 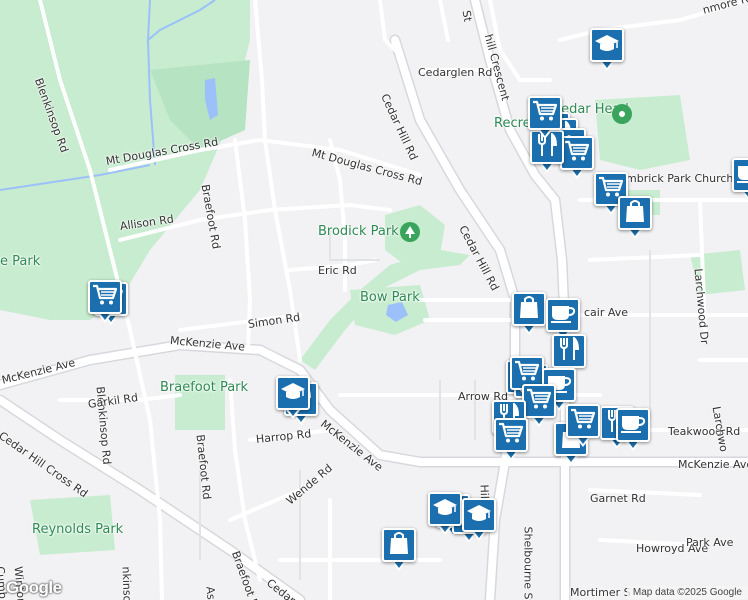 What do you see at coordinates (606, 312) in the screenshot?
I see `street-label-cair-ave: cair Ave` at bounding box center [606, 312].